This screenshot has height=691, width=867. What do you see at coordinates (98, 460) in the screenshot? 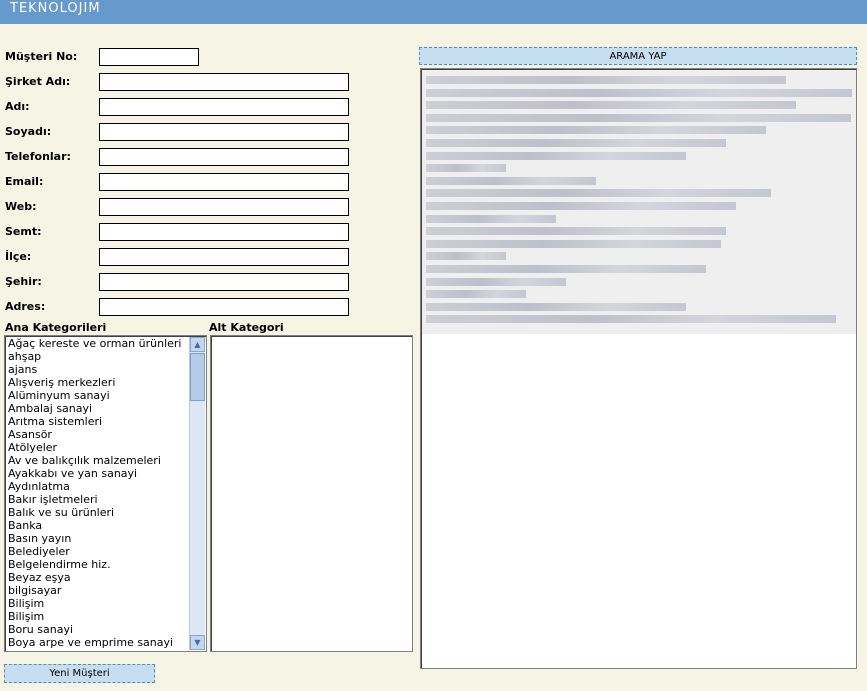
I see `list-item: Av ve balıkçılık malzemeleri` at bounding box center [98, 460].